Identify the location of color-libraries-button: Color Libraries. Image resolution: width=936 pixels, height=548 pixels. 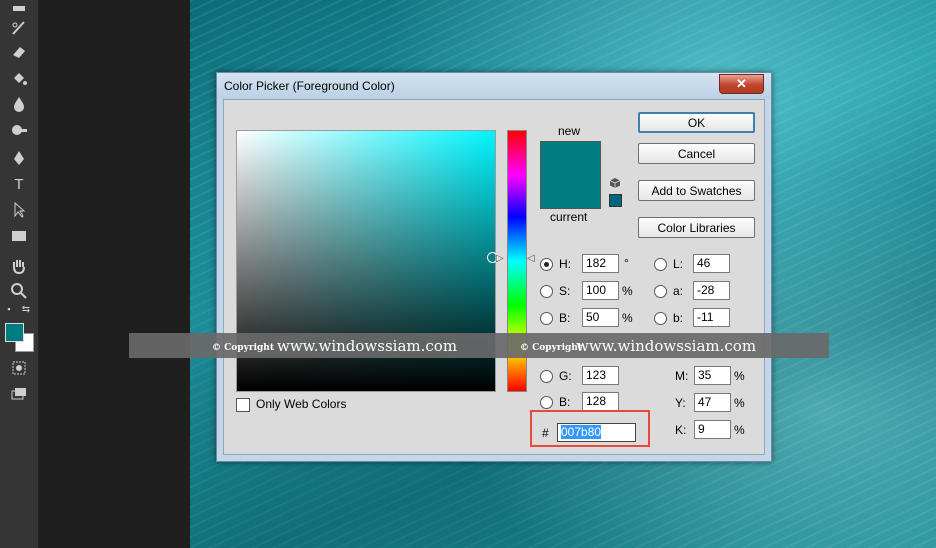
(696, 227).